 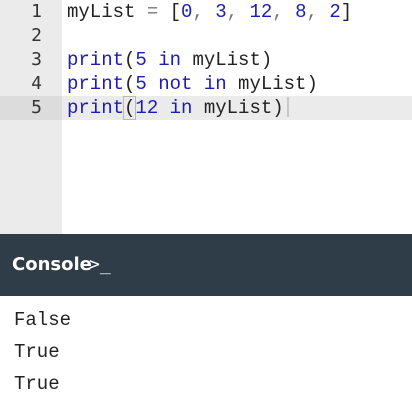 I want to click on code-line-text: print(5 in myList), so click(x=169, y=60).